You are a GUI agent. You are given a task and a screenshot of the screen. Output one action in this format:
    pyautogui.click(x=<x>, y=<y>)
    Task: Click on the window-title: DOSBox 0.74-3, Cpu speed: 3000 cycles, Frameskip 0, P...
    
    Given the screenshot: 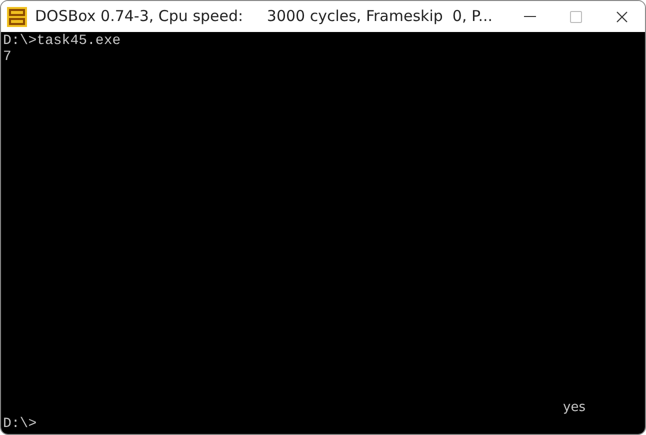 What is the action you would take?
    pyautogui.click(x=264, y=17)
    